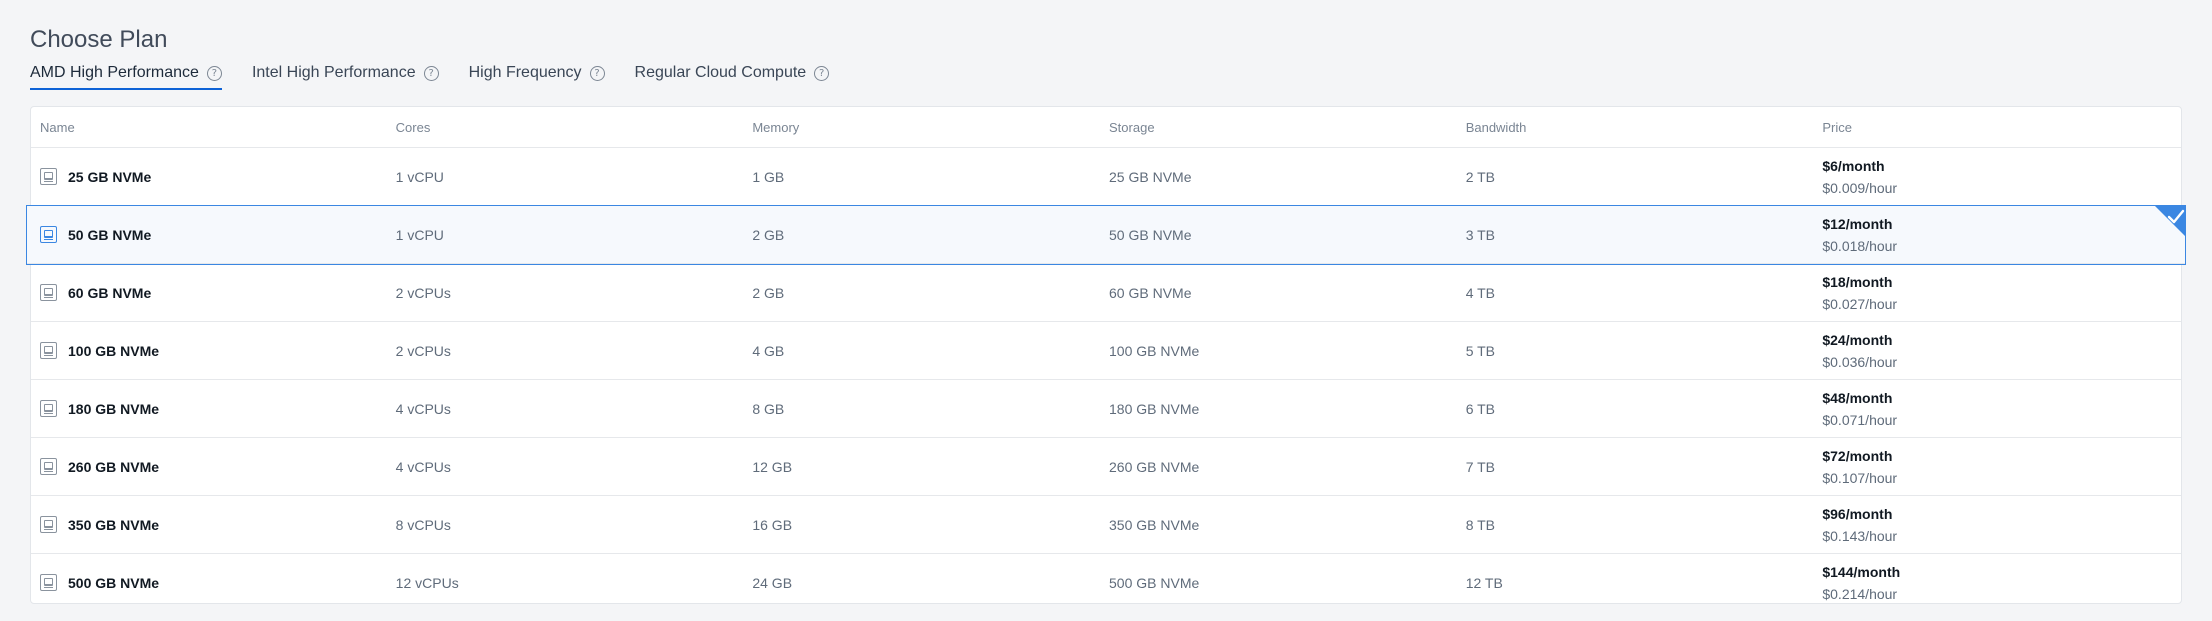 This screenshot has height=621, width=2212. Describe the element at coordinates (209, 408) in the screenshot. I see `plan-name-cell: 180 GB NVMe` at that location.